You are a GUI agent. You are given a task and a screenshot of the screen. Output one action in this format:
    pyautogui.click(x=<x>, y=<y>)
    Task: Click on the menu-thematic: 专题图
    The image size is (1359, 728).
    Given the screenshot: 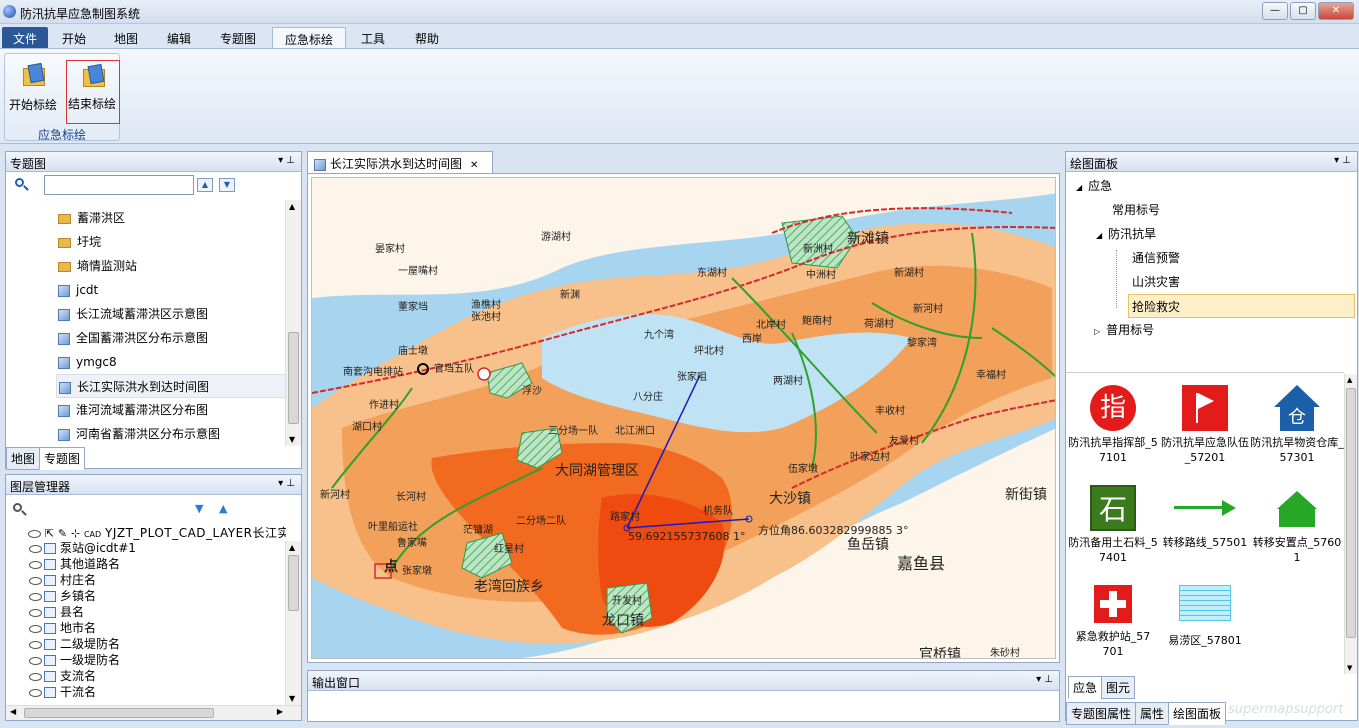 What is the action you would take?
    pyautogui.click(x=238, y=37)
    